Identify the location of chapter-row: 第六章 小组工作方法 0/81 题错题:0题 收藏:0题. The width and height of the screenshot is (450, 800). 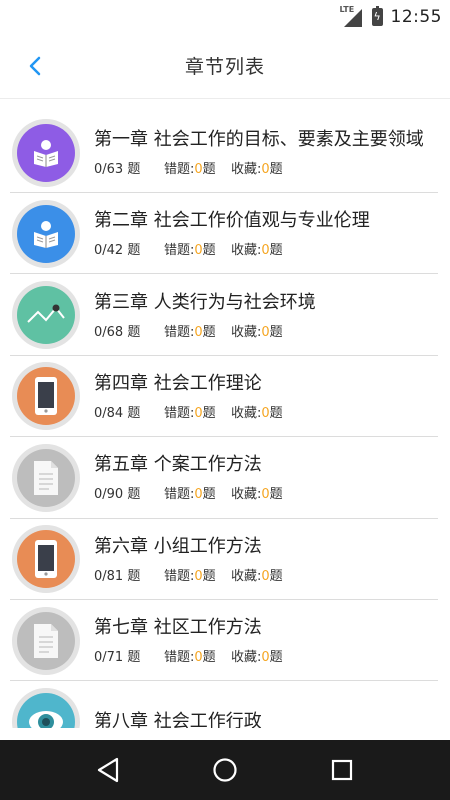
(225, 560).